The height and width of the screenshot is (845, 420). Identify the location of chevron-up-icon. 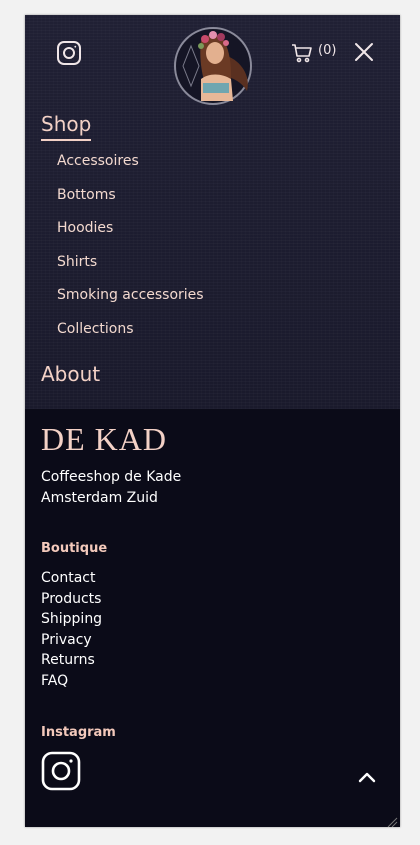
(367, 776).